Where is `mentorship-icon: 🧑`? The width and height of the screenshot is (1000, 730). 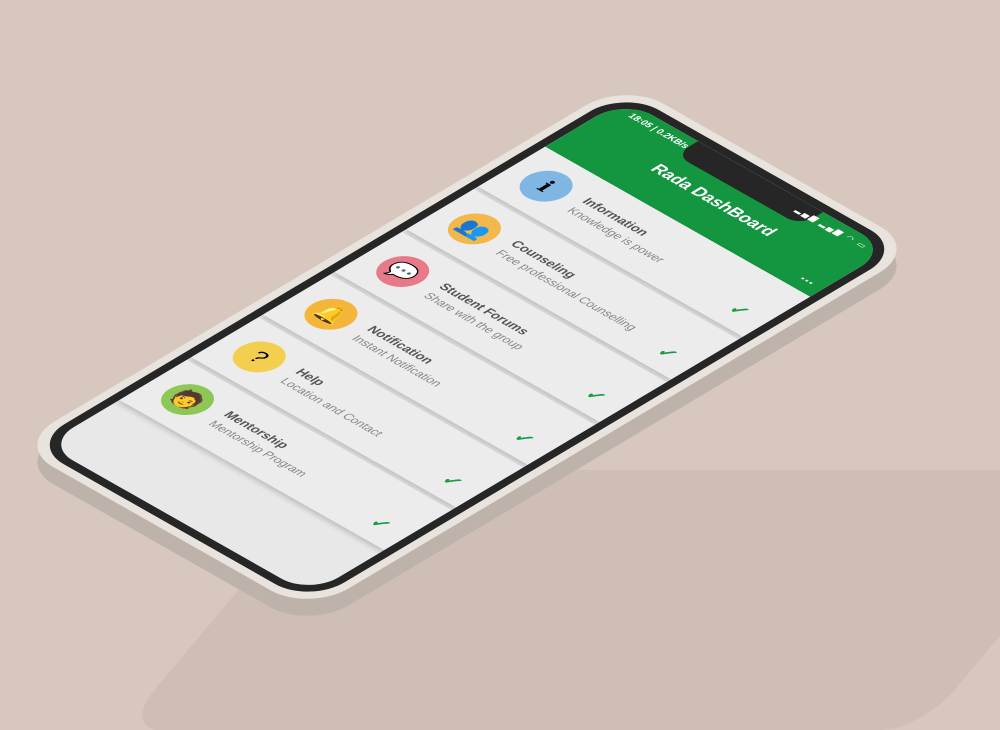 mentorship-icon: 🧑 is located at coordinates (187, 399).